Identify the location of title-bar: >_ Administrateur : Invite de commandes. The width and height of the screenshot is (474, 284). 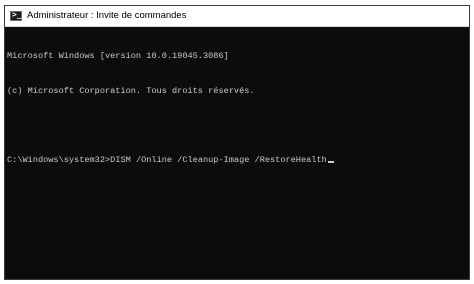
(237, 16).